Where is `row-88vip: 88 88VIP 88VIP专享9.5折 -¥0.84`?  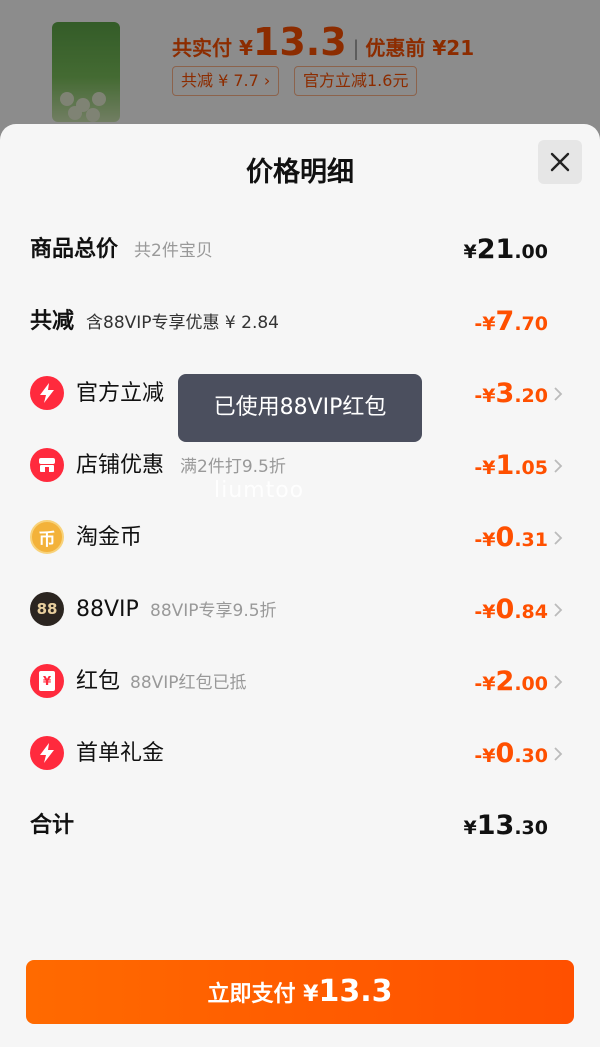 row-88vip: 88 88VIP 88VIP专享9.5折 -¥0.84 is located at coordinates (300, 610).